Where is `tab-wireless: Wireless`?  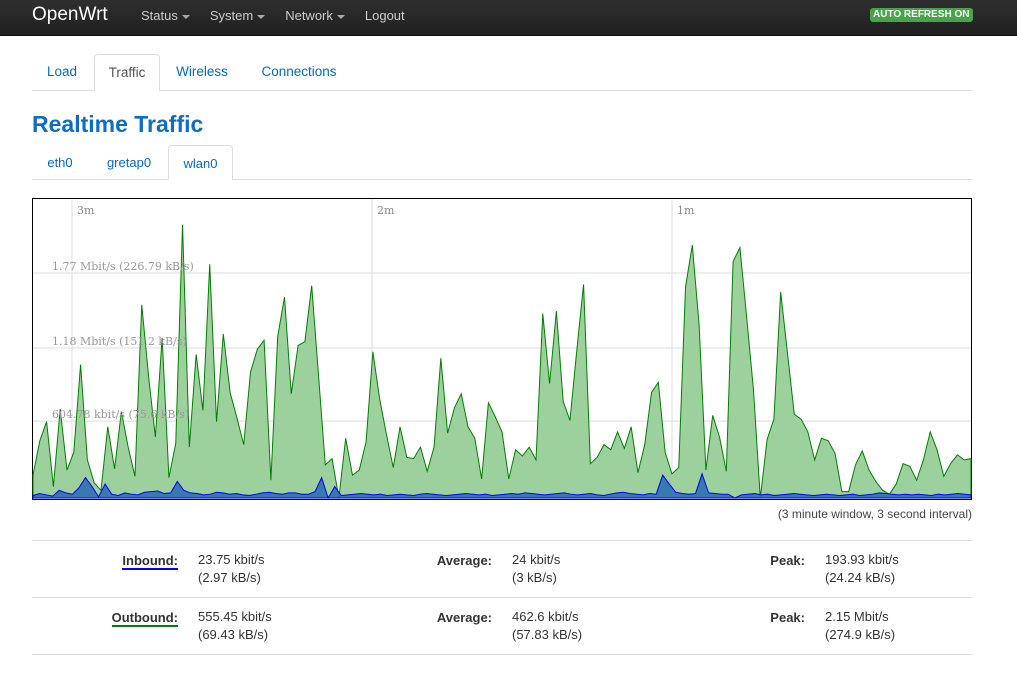 tab-wireless: Wireless is located at coordinates (202, 71).